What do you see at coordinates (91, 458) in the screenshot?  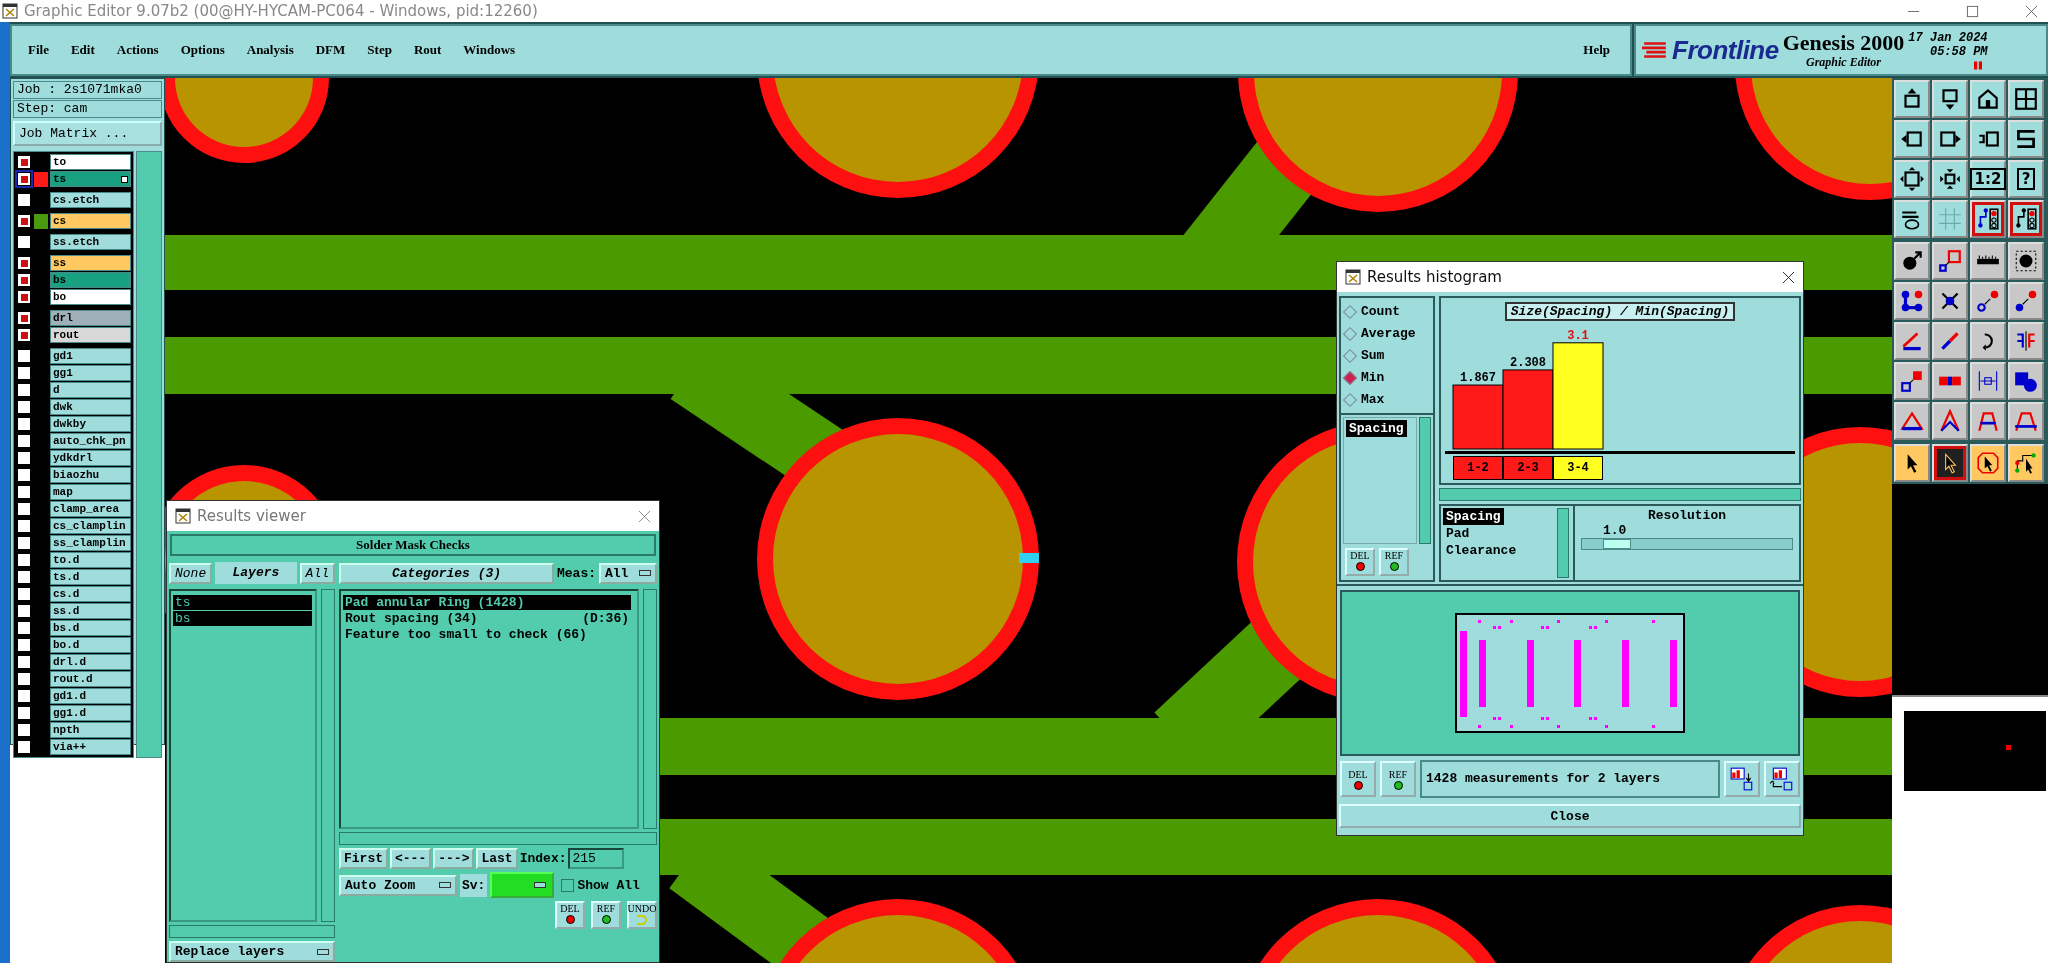 I see `layer-name: ydkdrl` at bounding box center [91, 458].